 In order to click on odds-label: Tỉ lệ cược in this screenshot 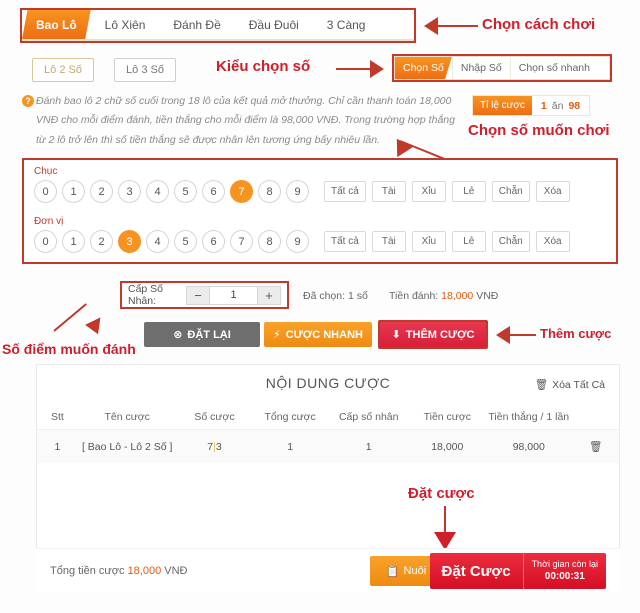, I will do `click(502, 105)`.